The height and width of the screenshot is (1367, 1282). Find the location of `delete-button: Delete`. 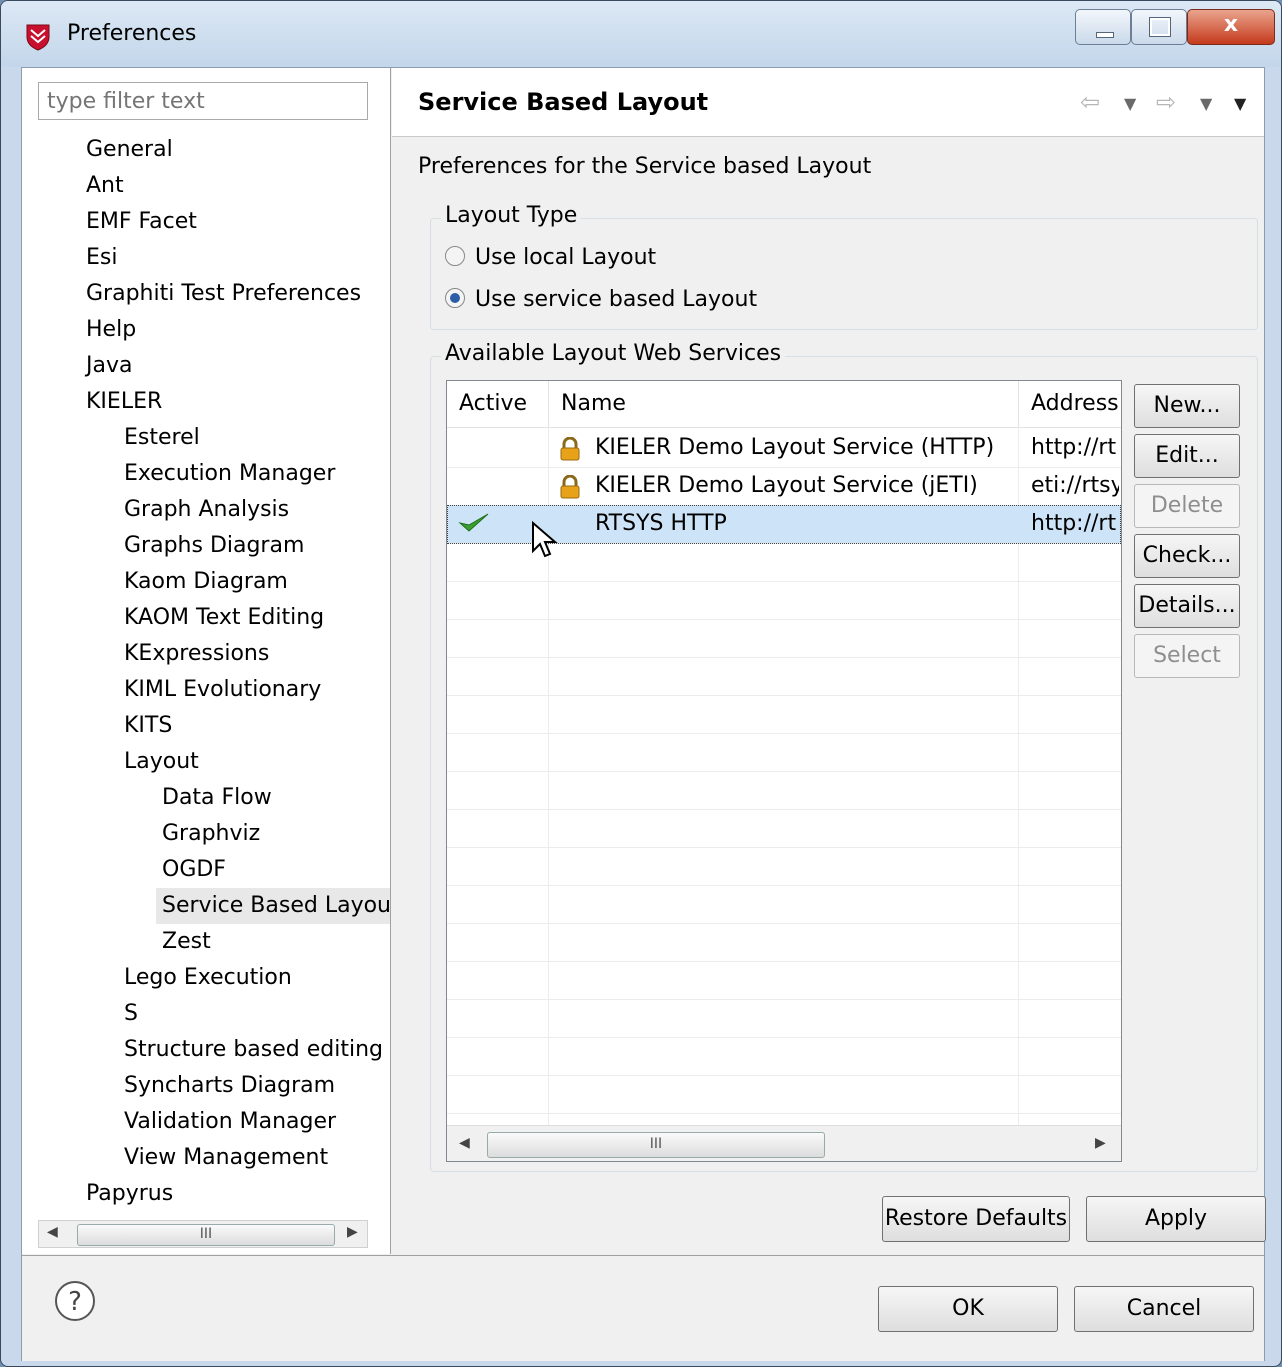

delete-button: Delete is located at coordinates (1187, 506).